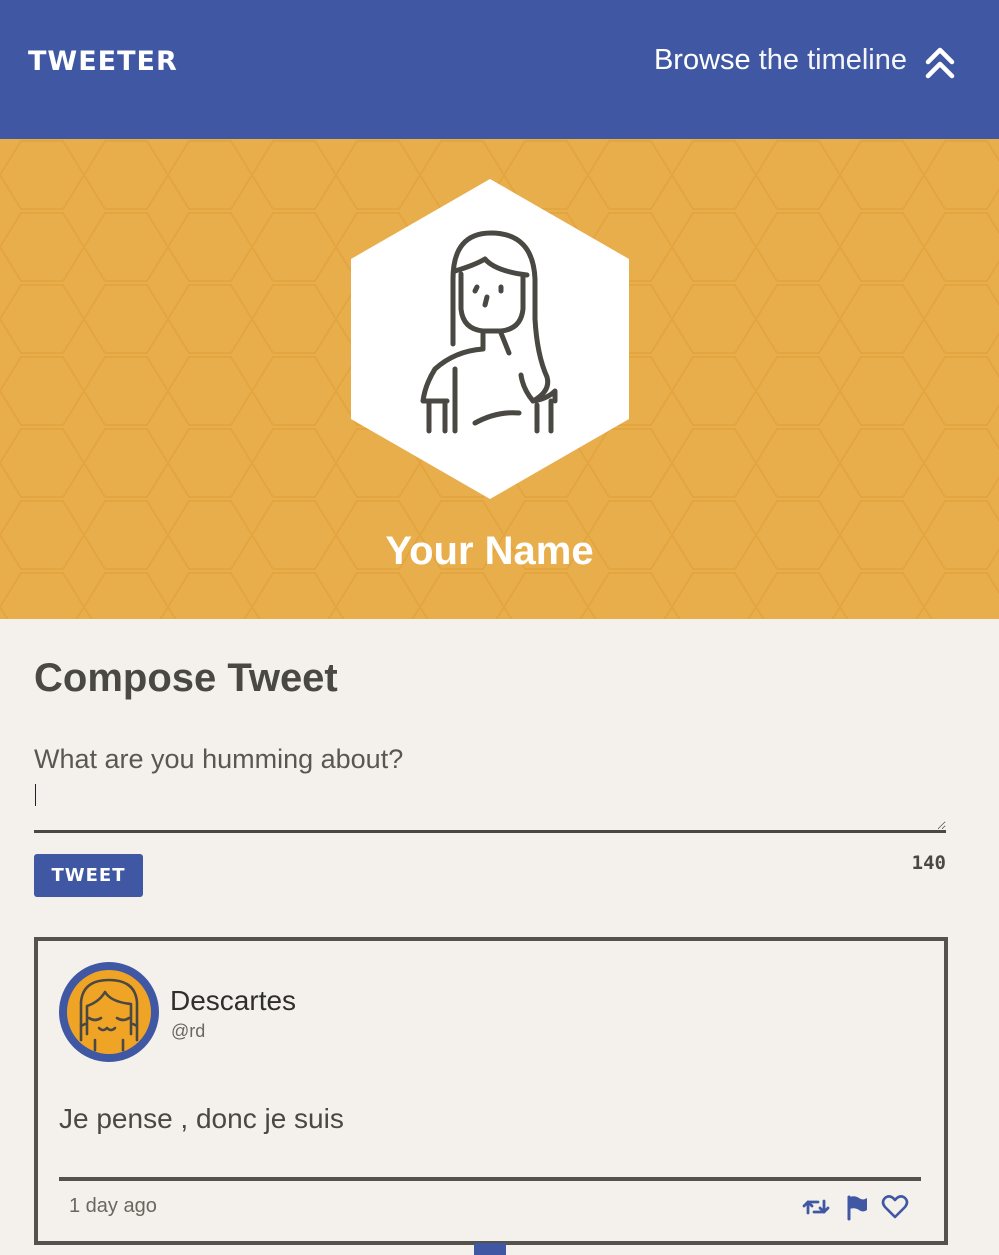  Describe the element at coordinates (856, 1207) in the screenshot. I see `flag-icon` at that location.